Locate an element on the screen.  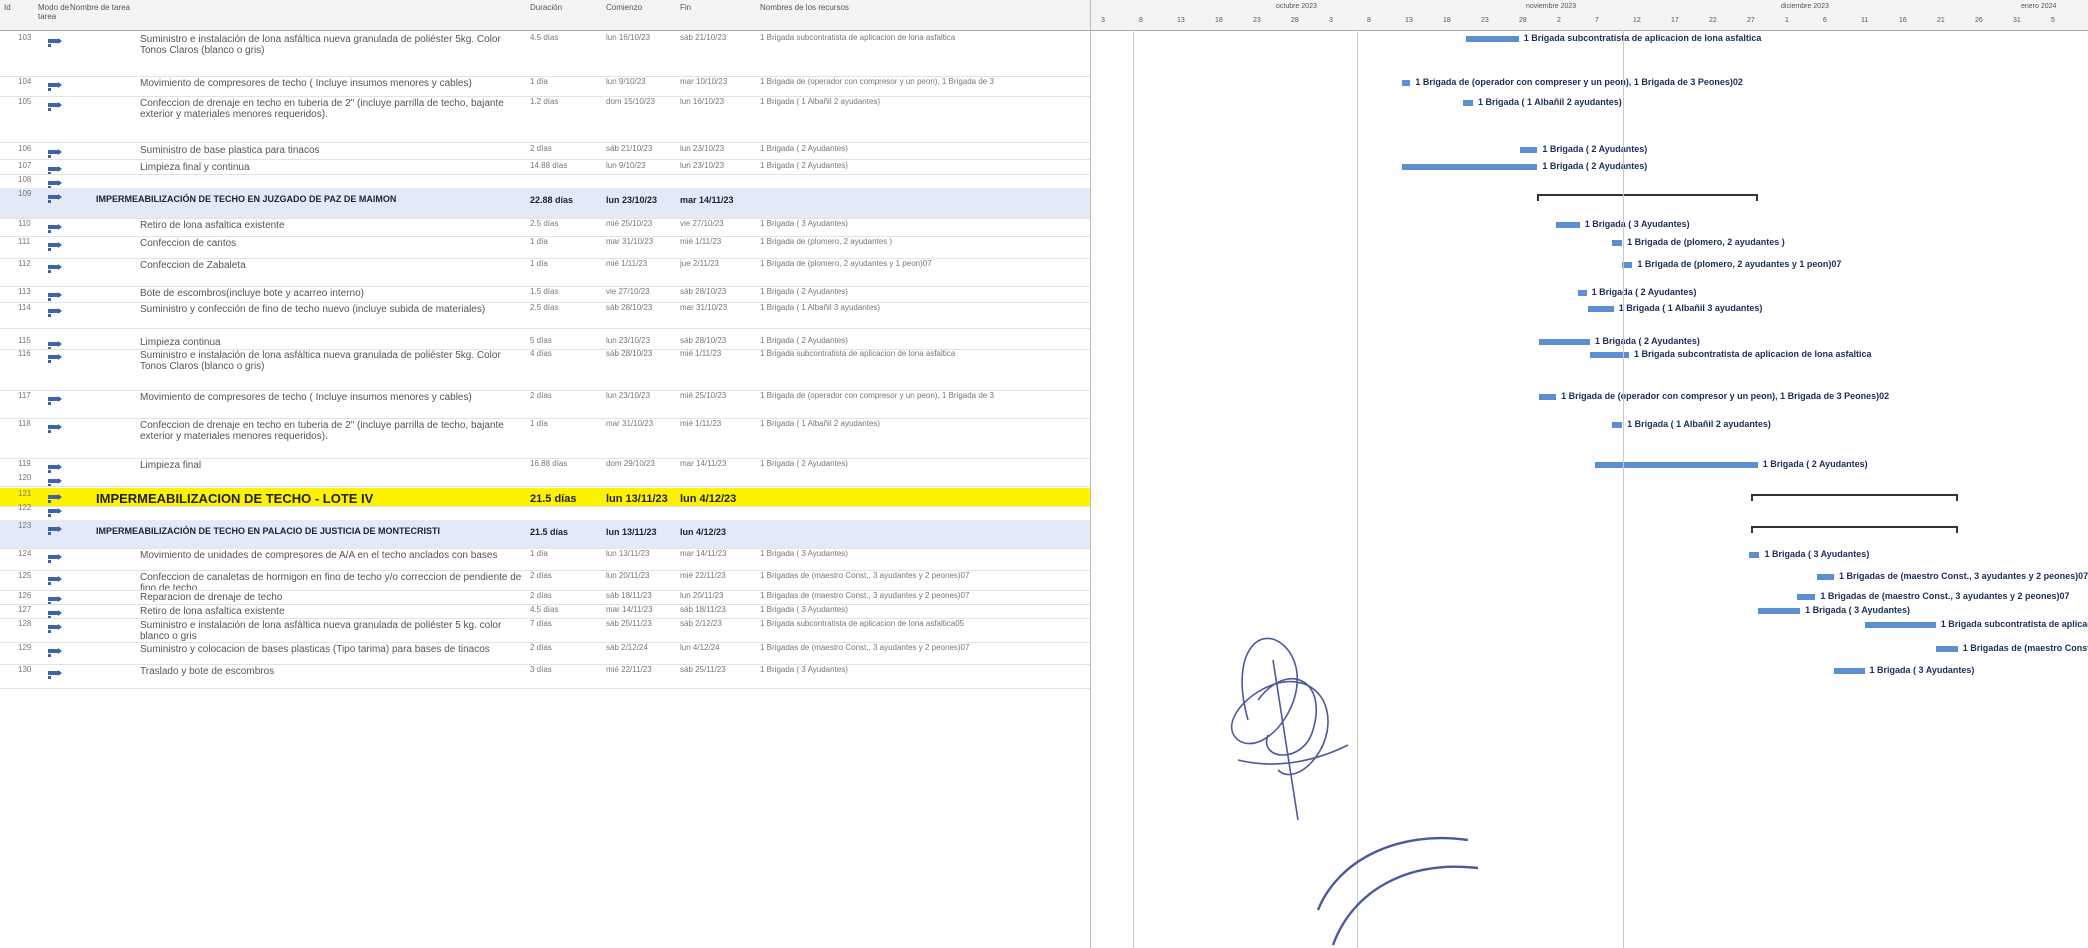
row-id: 115 is located at coordinates (24, 340).